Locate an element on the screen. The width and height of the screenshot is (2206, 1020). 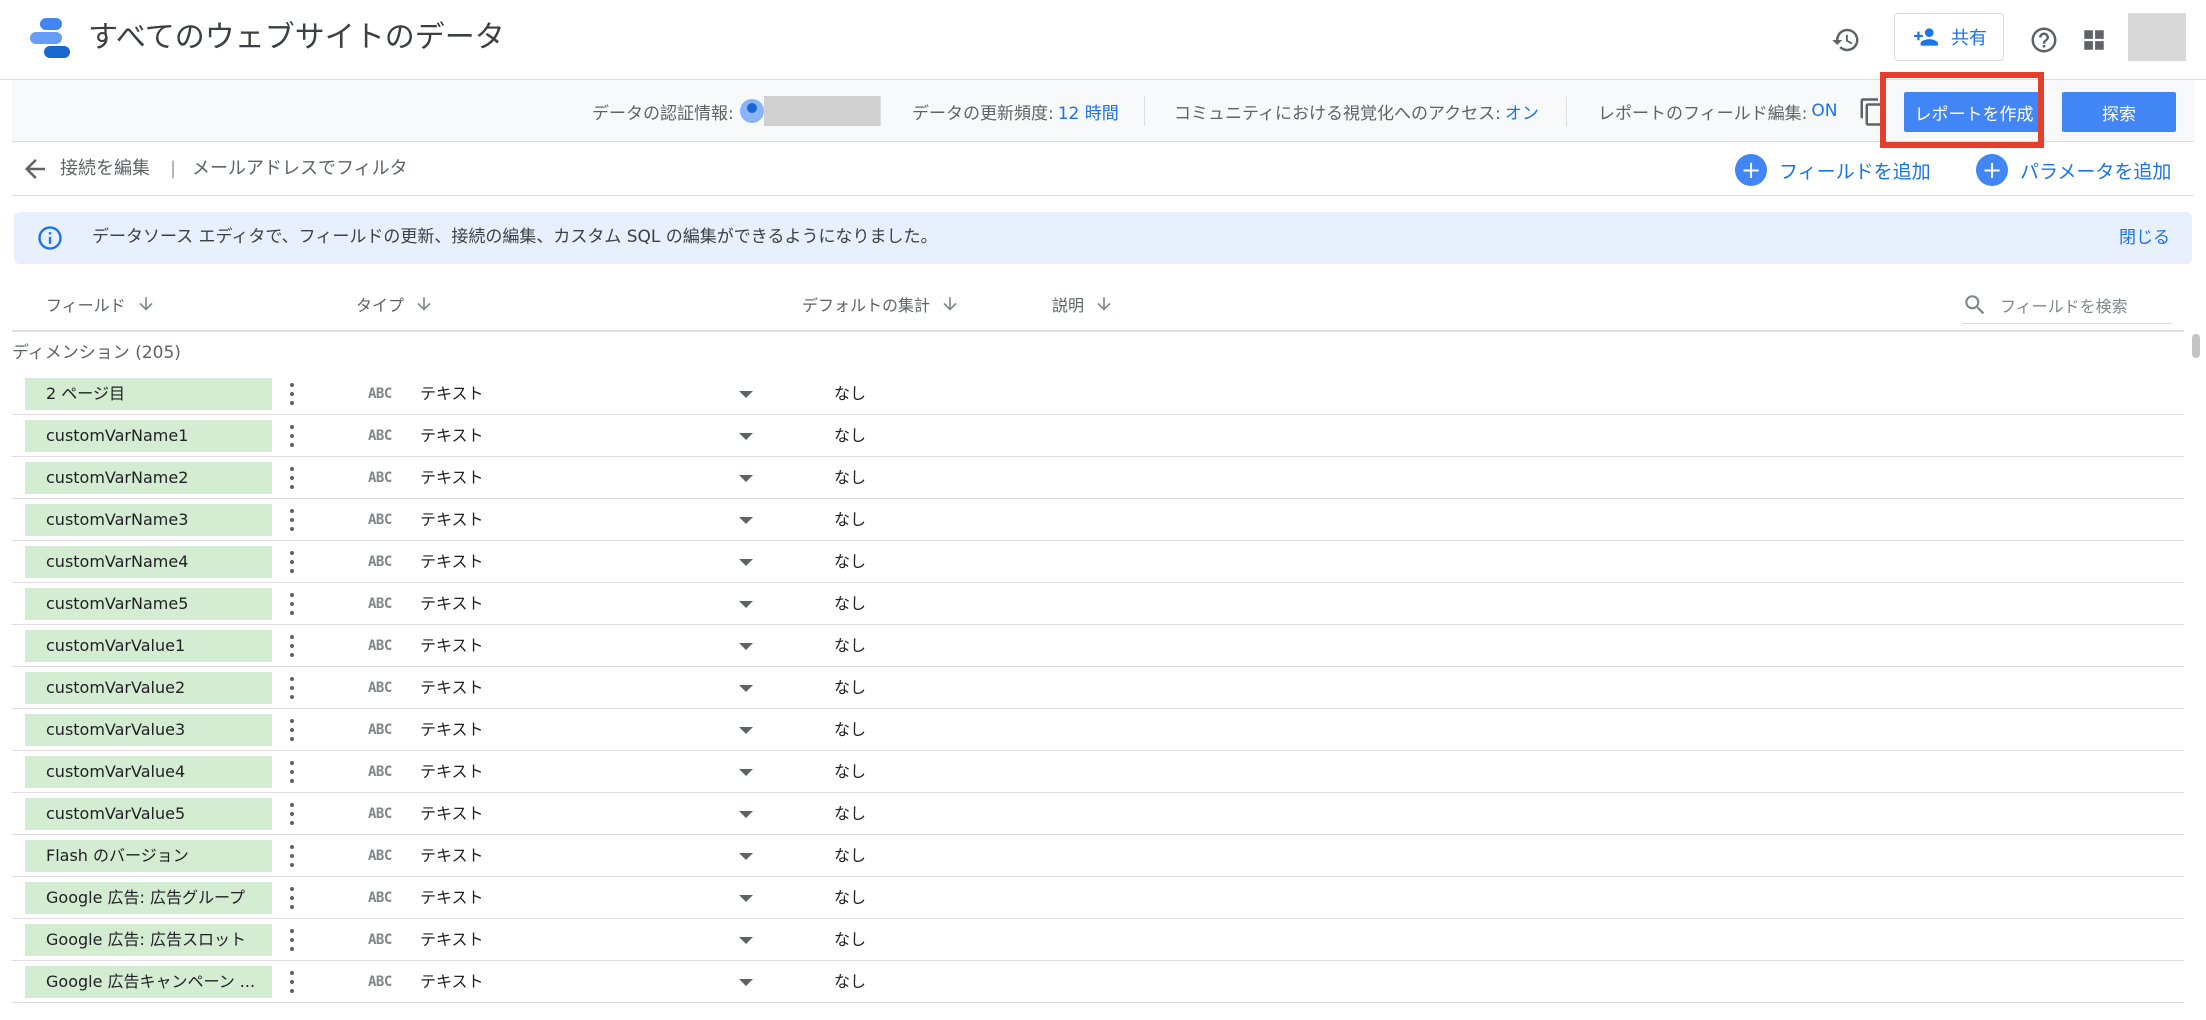
account-avatar is located at coordinates (2157, 37).